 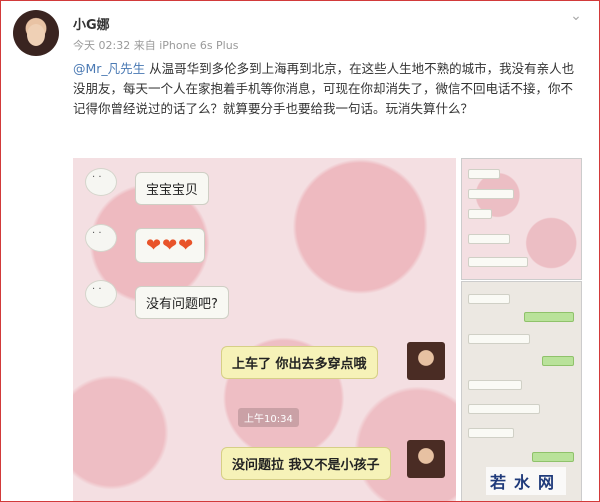 I want to click on user-avatar, so click(x=36, y=33).